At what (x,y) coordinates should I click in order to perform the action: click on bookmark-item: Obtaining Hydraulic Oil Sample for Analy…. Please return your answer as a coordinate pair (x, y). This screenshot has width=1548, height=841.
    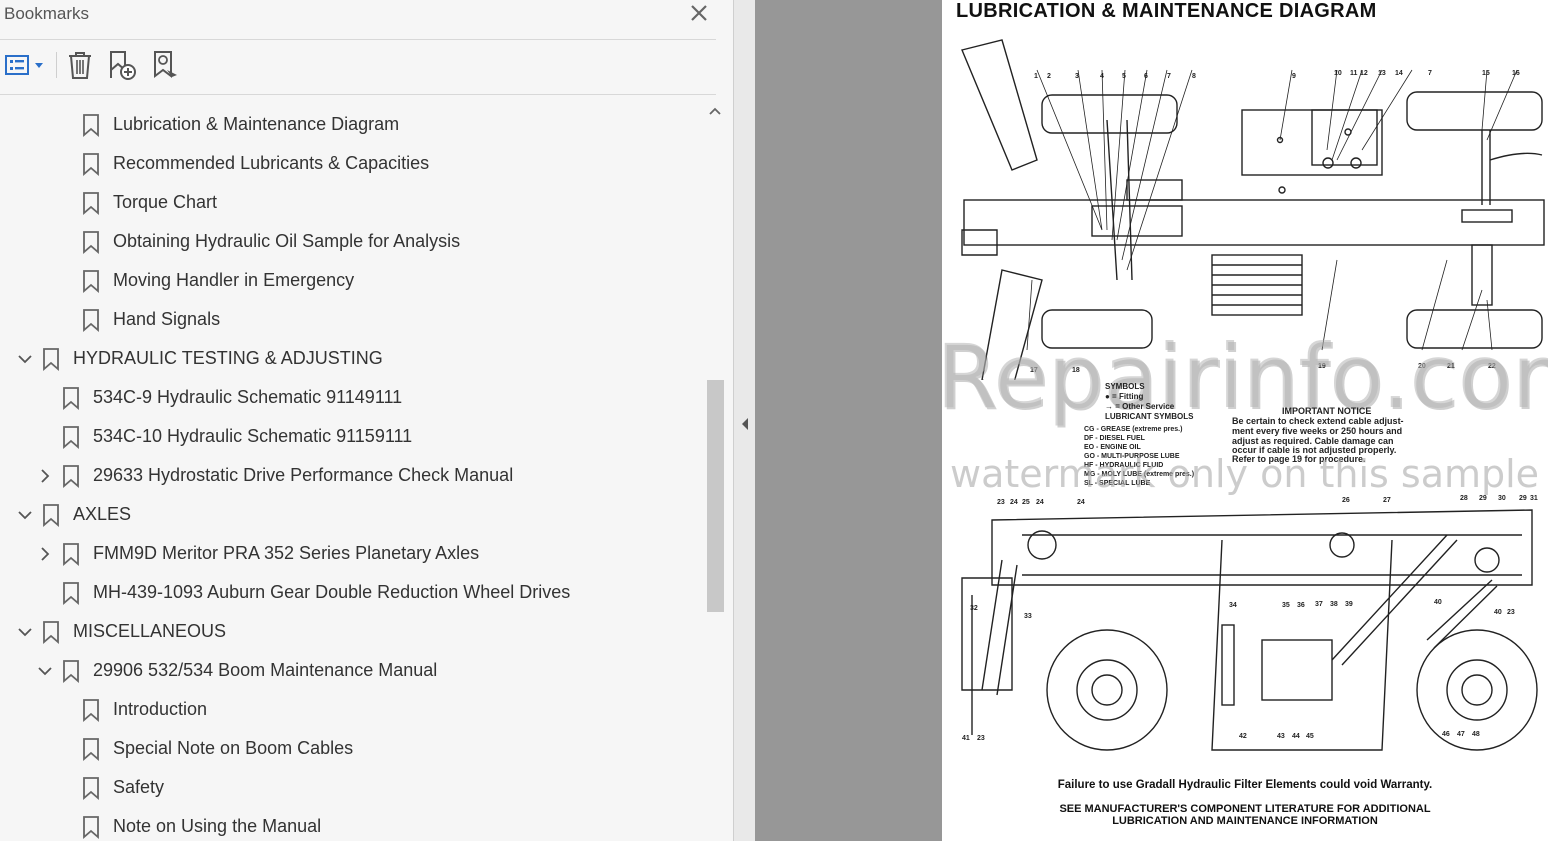
    Looking at the image, I should click on (352, 242).